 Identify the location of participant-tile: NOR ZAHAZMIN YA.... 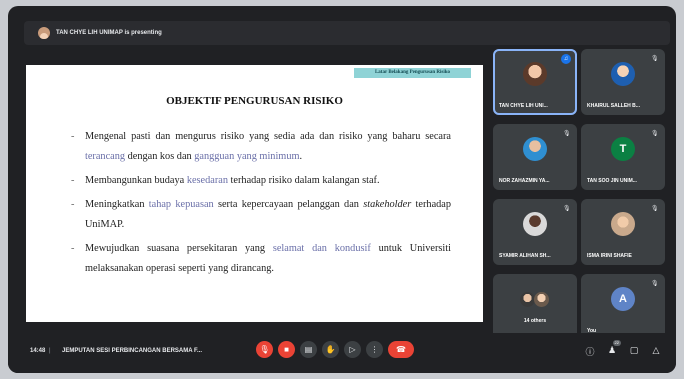
(535, 157).